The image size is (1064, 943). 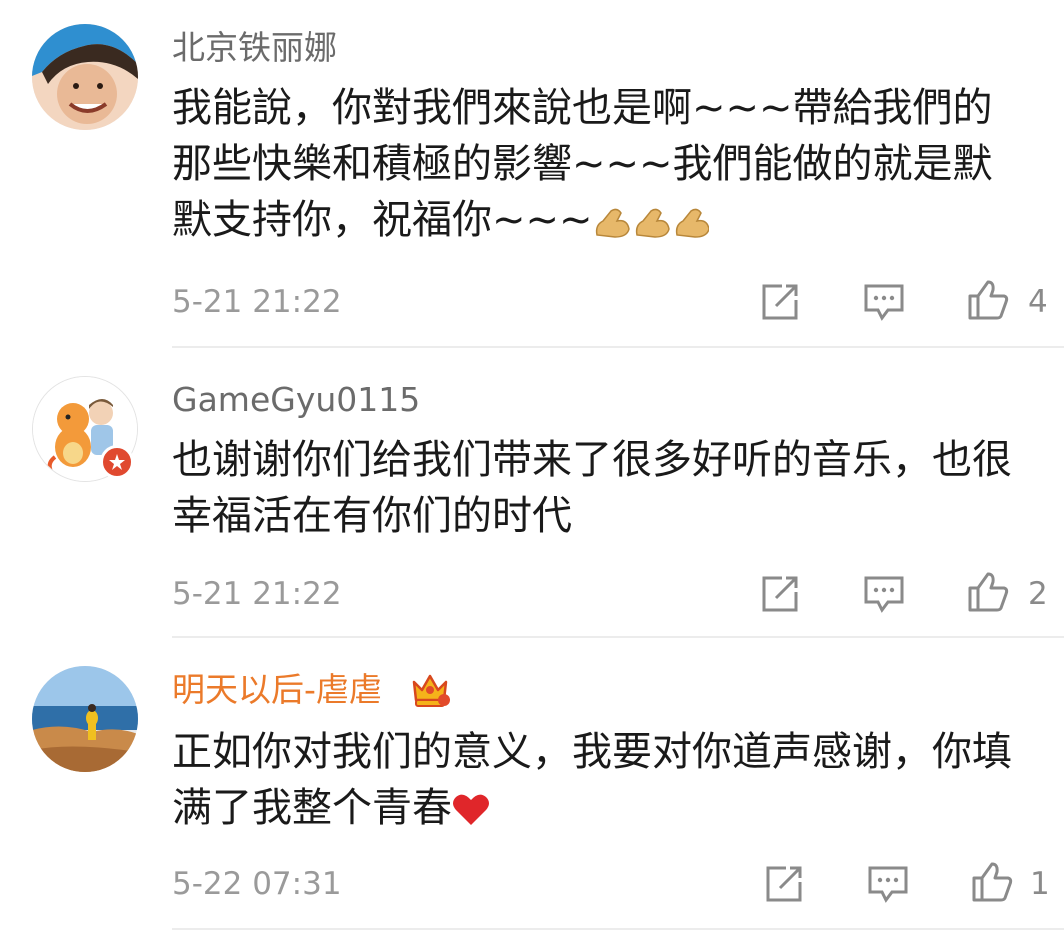 I want to click on comment-text-content: 正如你对我们的意义，我要对你道声感谢，你填满了我整个青春, so click(x=592, y=780).